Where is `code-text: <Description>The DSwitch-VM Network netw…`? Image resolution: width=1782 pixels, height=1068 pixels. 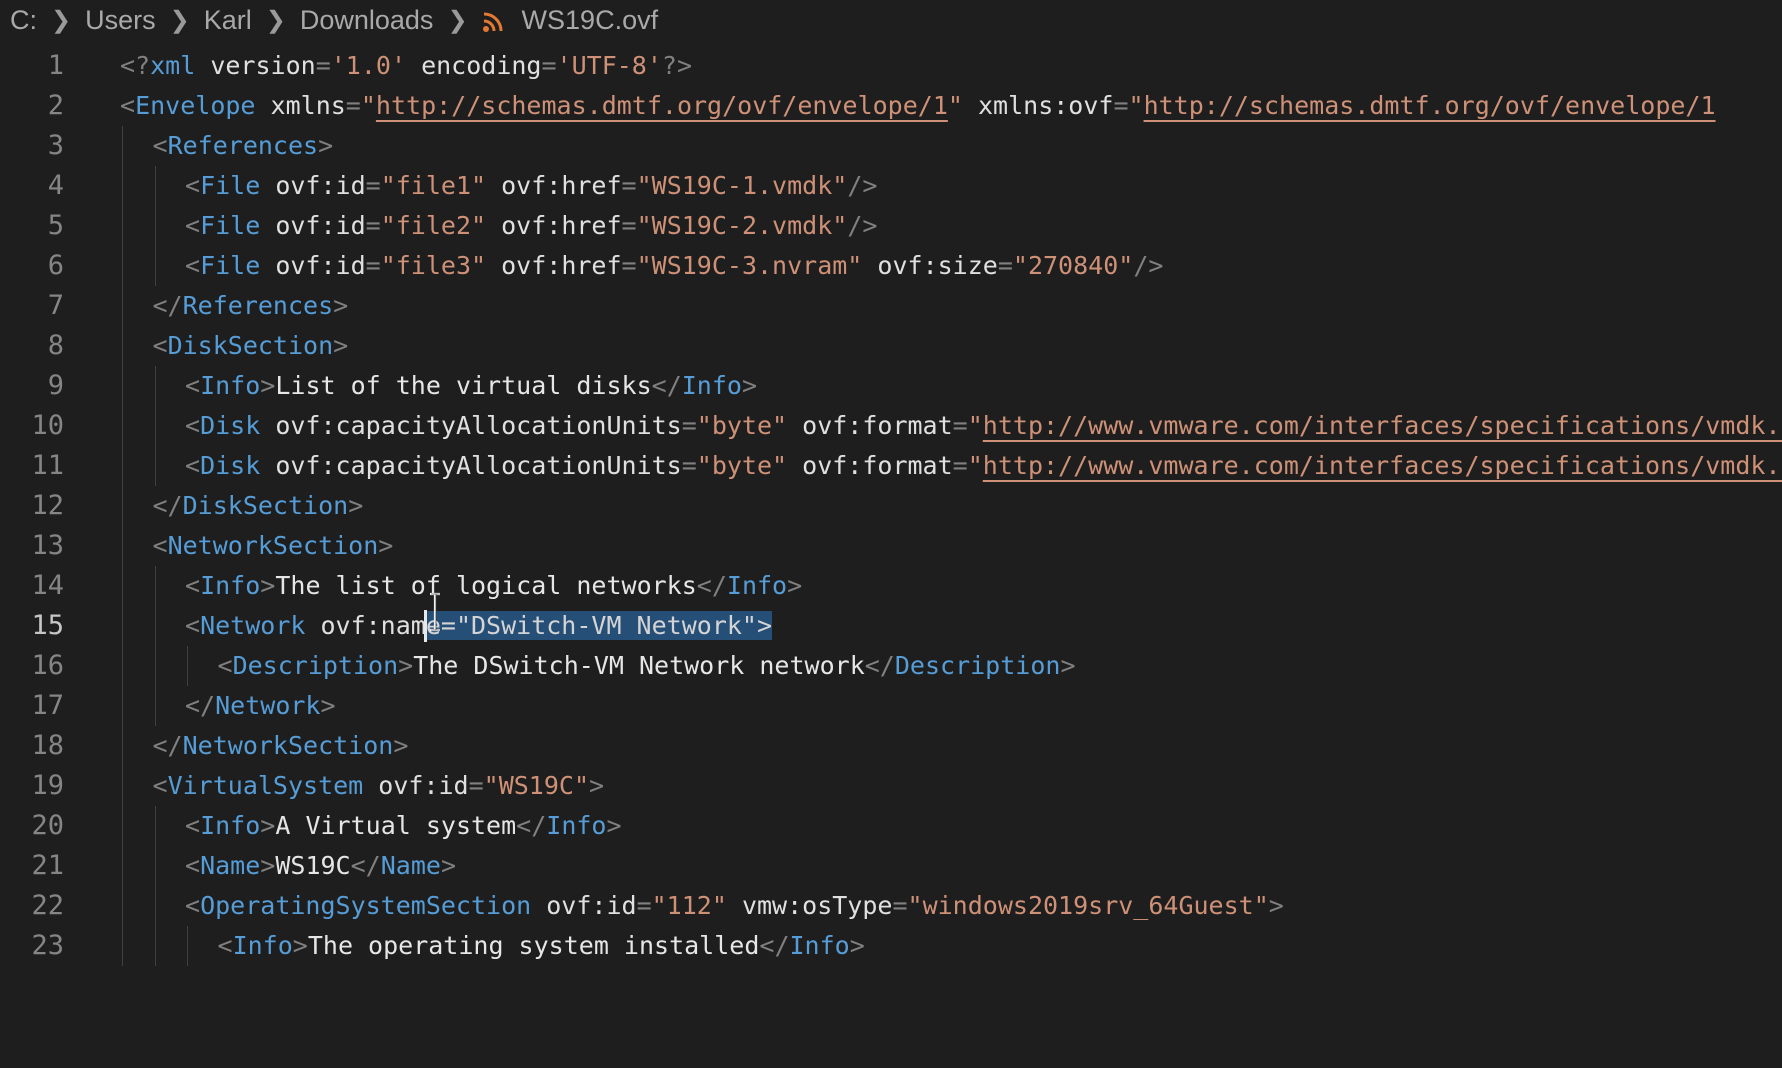 code-text: <Description>The DSwitch-VM Network netw… is located at coordinates (647, 666).